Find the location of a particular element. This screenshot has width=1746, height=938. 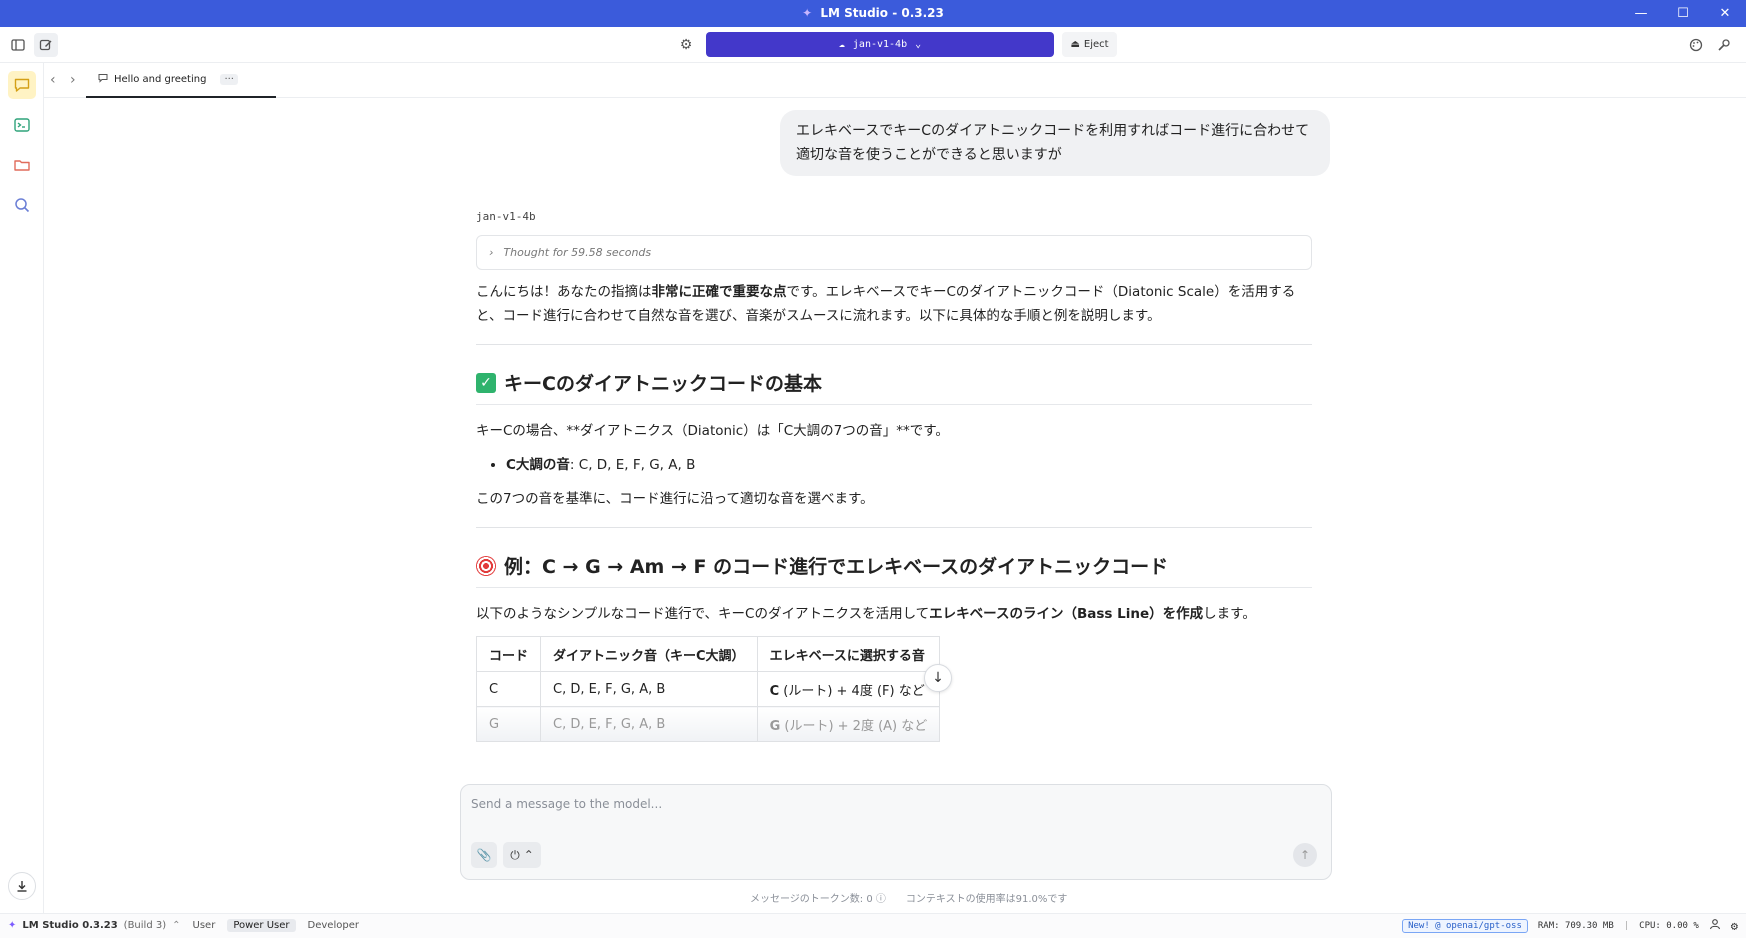

cpu-usage: CPU: 0.00 % is located at coordinates (1669, 925).